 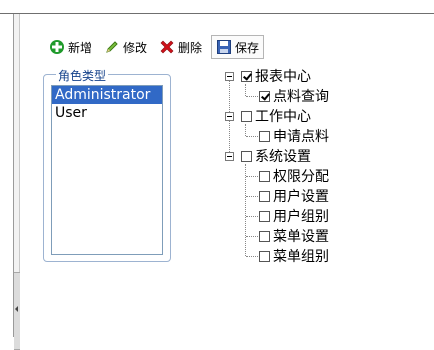 I want to click on tree-node-user-settings: 用户设置, so click(x=294, y=196).